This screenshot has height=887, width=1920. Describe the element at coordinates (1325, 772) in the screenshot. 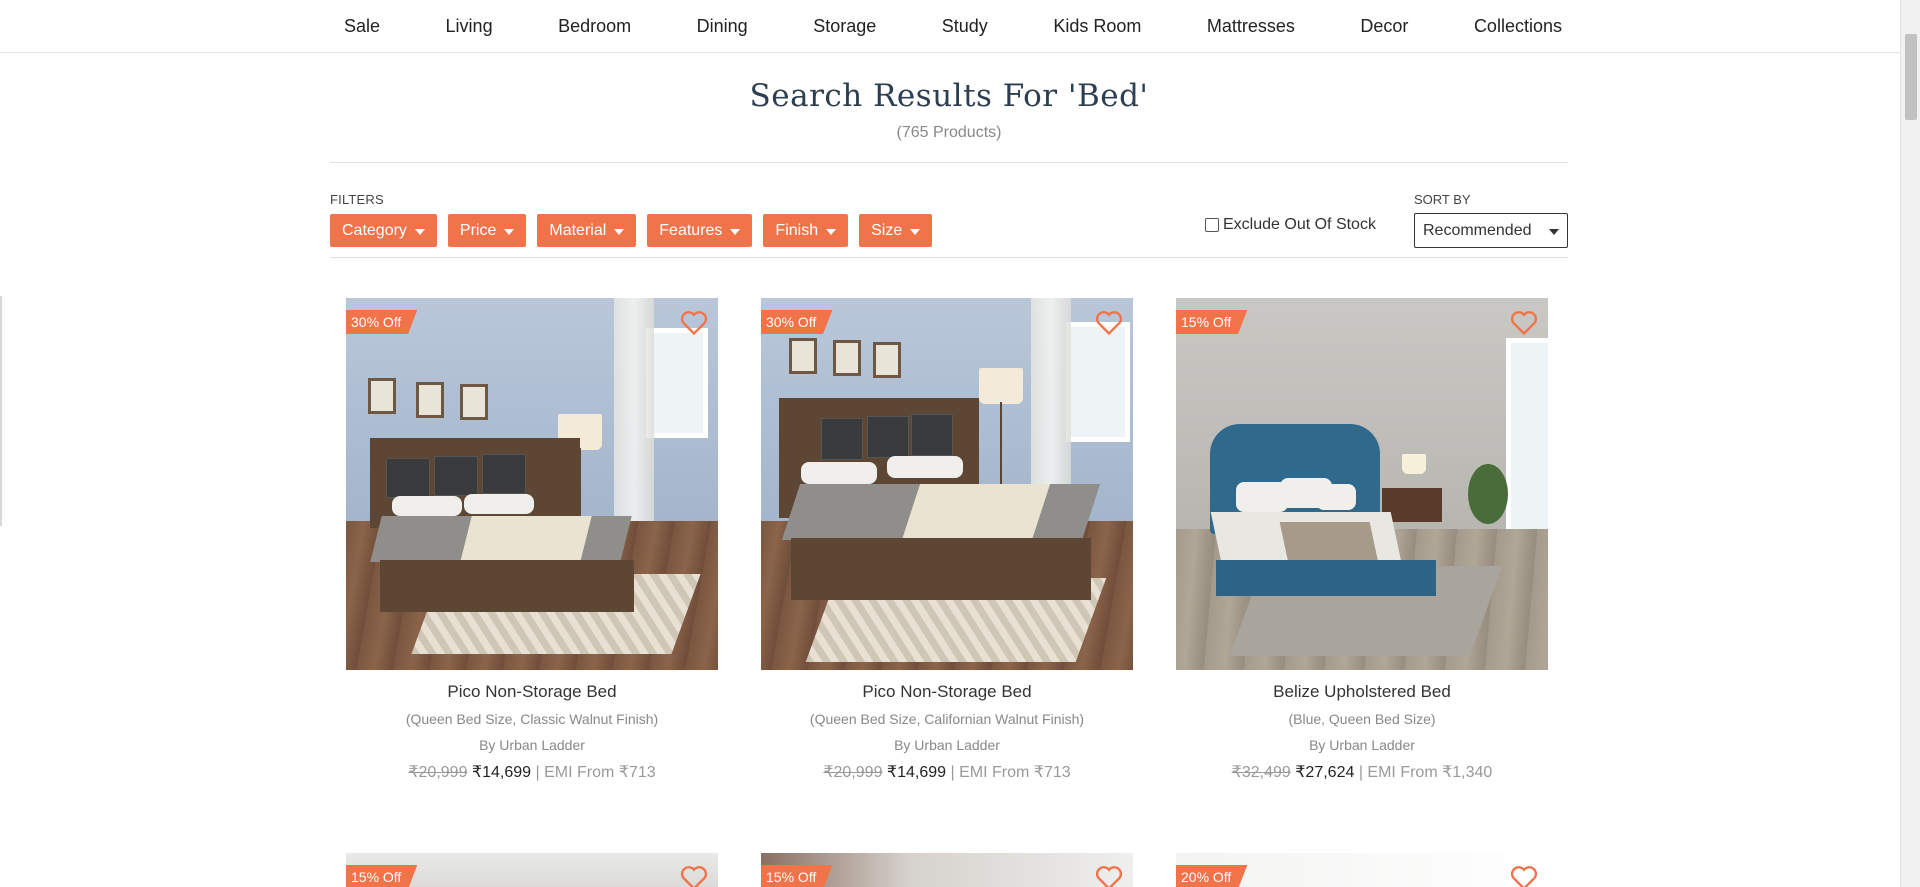

I see `sale-price: ₹27,624` at that location.